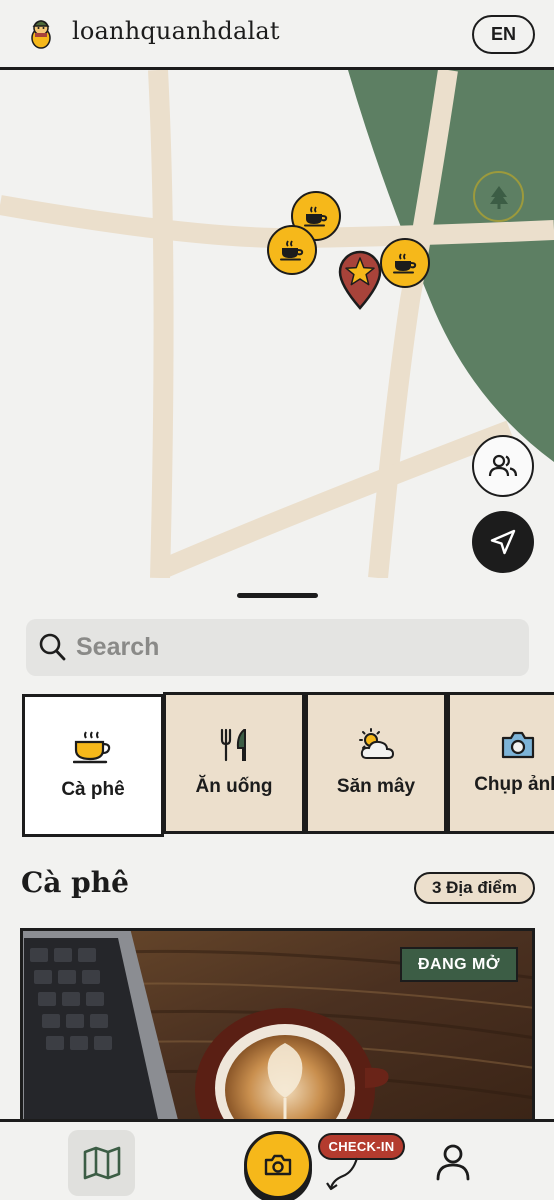 The width and height of the screenshot is (554, 1200). I want to click on map-icon, so click(101, 1163).